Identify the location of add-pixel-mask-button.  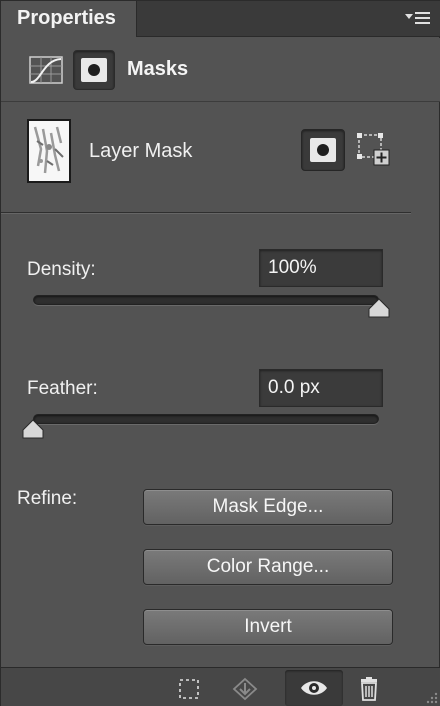
(323, 150).